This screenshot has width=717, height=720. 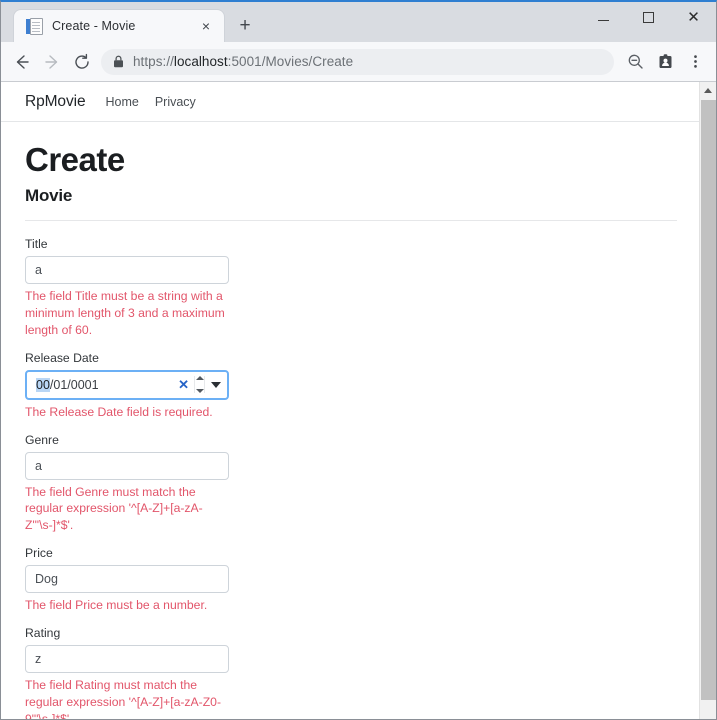 What do you see at coordinates (245, 25) in the screenshot?
I see `new-tab-button: +` at bounding box center [245, 25].